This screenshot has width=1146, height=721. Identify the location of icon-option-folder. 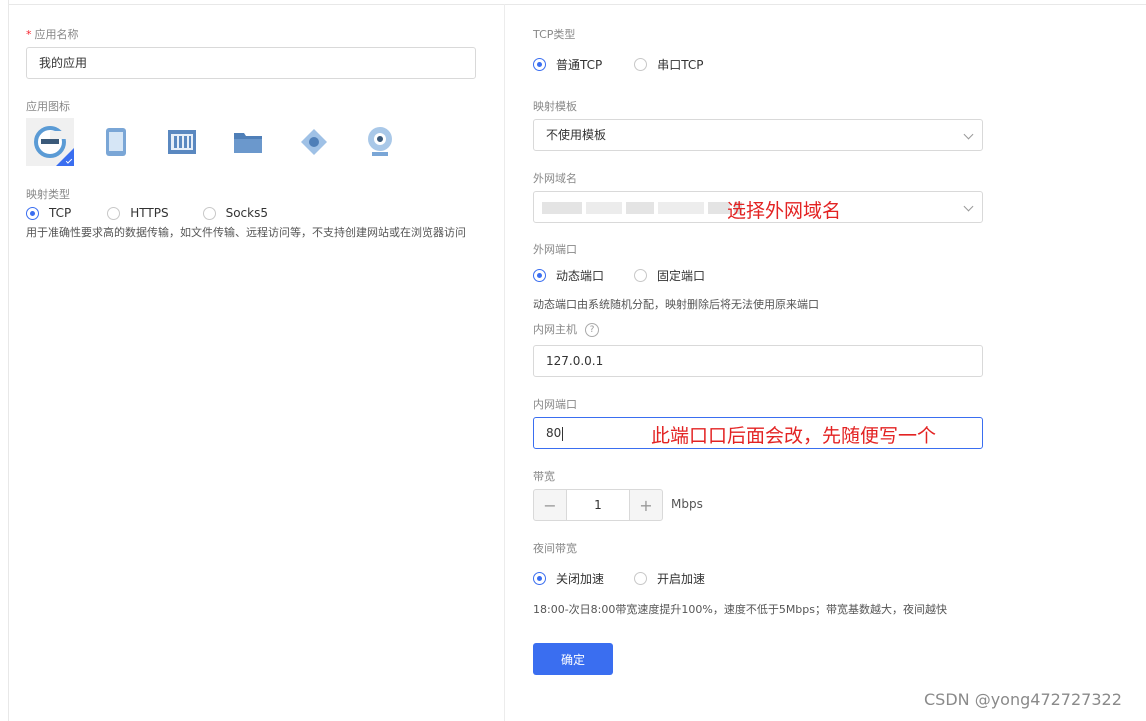
(248, 142).